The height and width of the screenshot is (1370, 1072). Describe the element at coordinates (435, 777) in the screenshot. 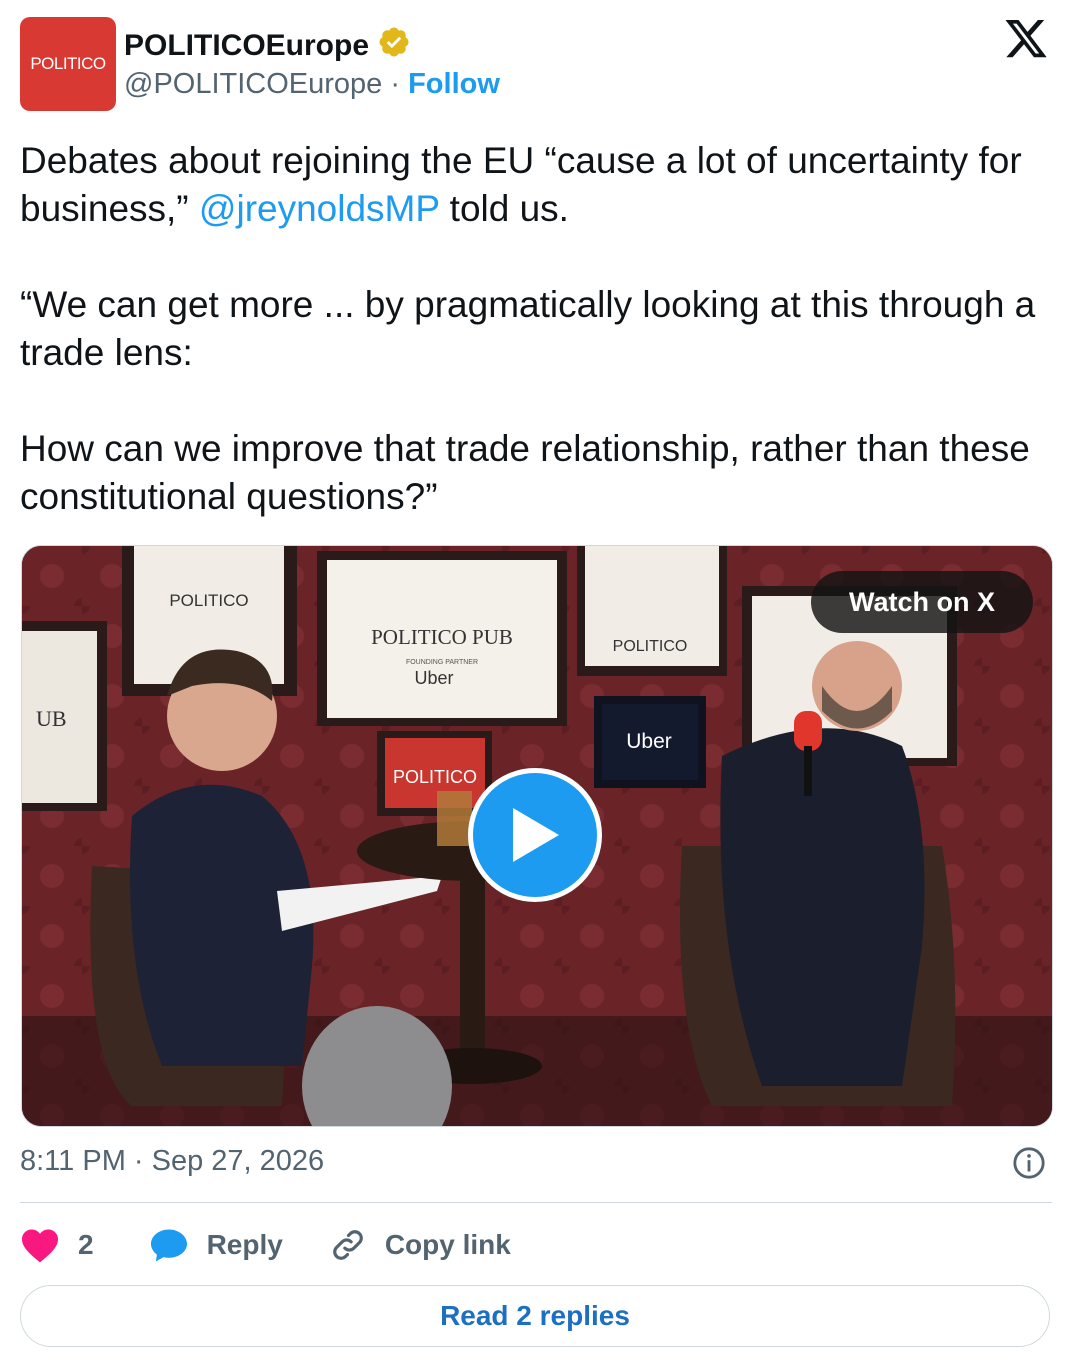

I see `sign-politico-red: POLITICO` at that location.